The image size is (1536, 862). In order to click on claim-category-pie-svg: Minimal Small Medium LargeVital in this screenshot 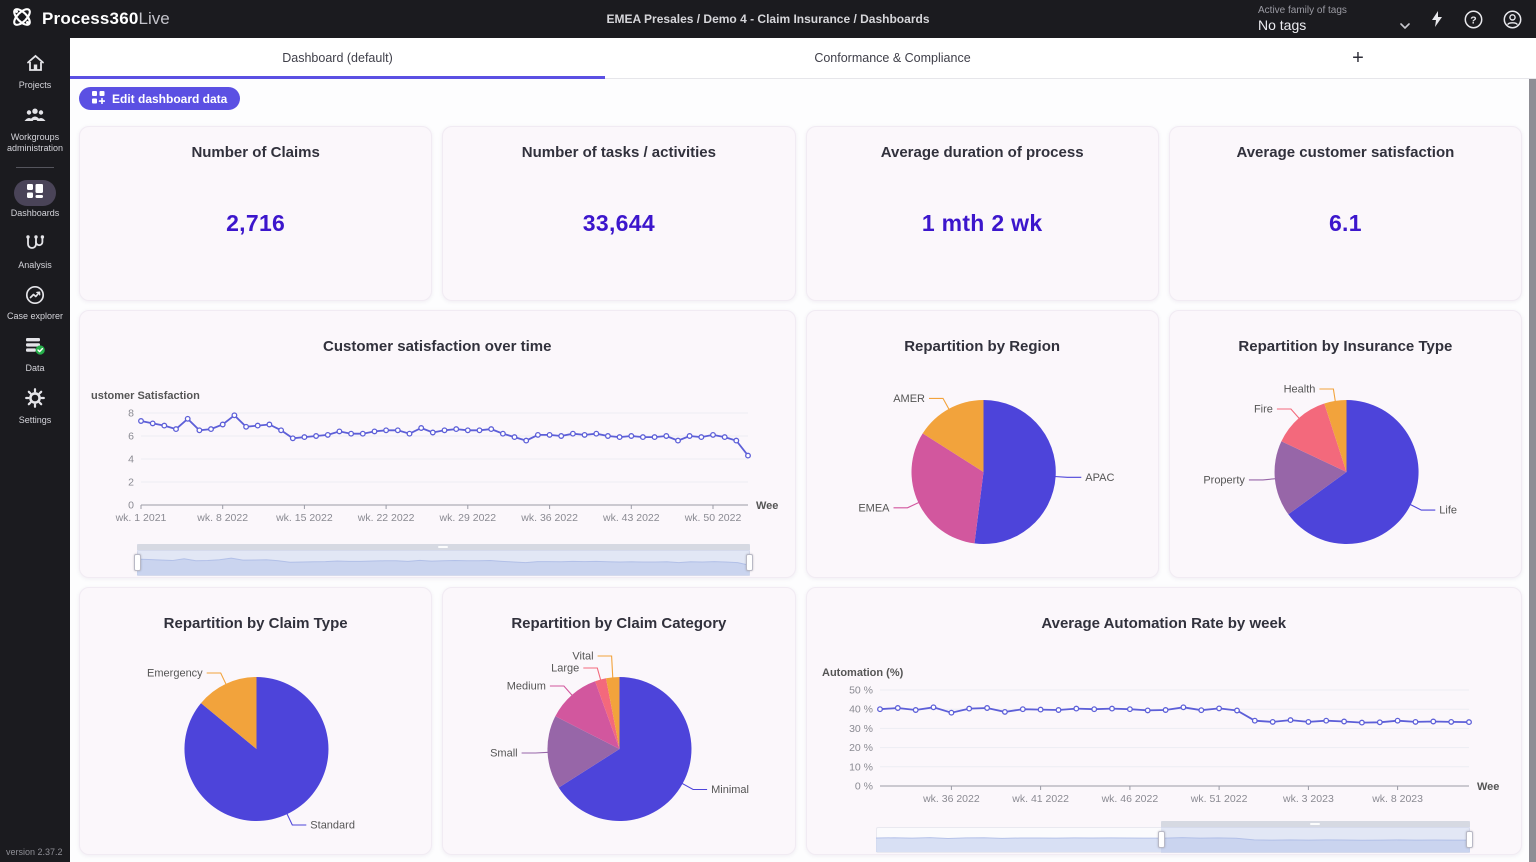, I will do `click(618, 744)`.